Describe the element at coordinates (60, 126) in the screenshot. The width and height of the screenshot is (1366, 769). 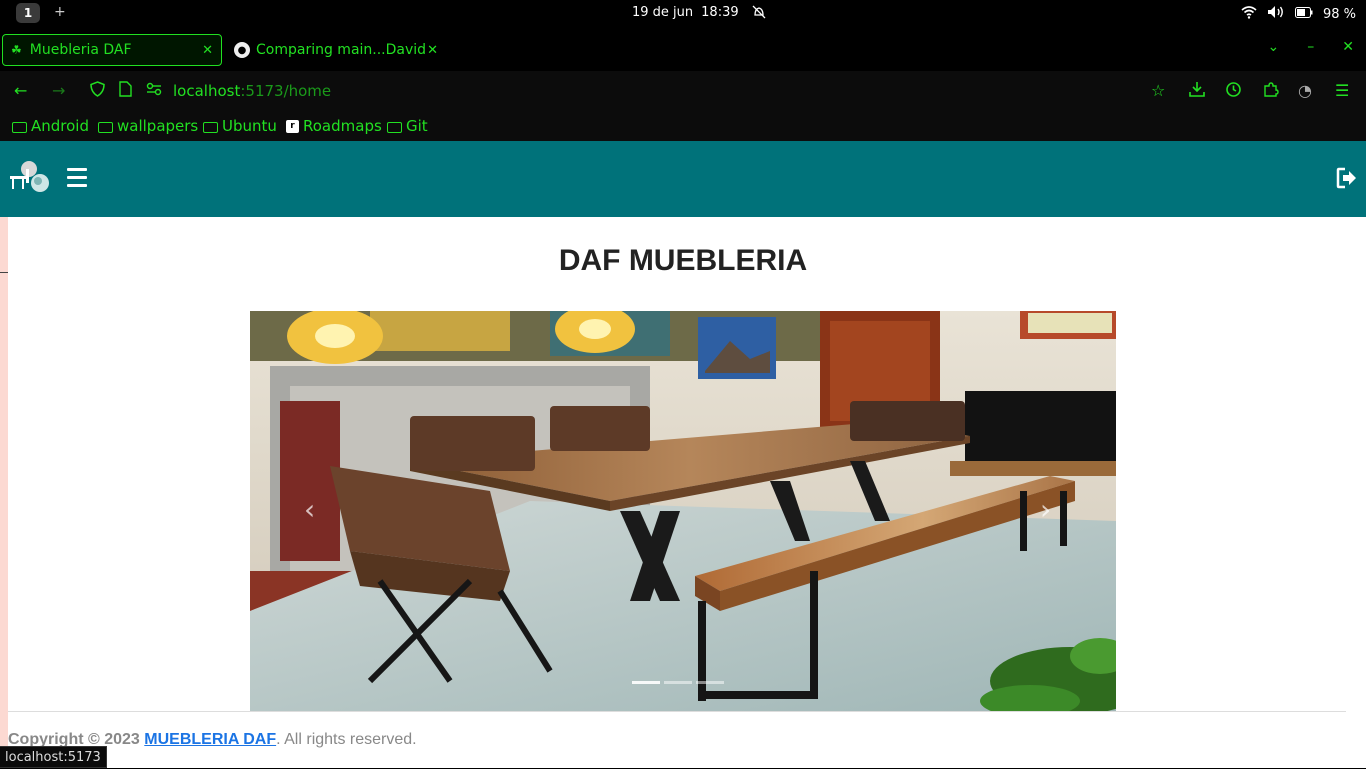
I see `bookmark-label: Android` at that location.